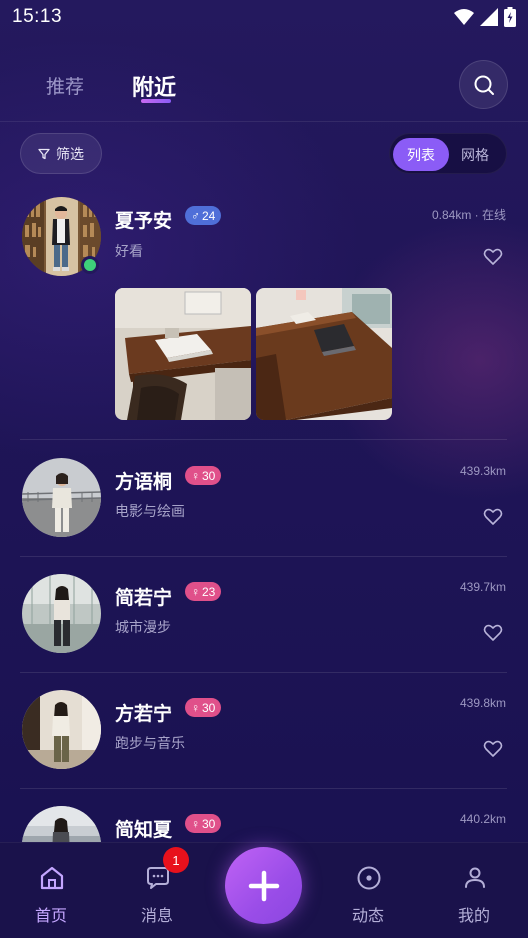 The width and height of the screenshot is (528, 938). I want to click on view-list-option: 列表, so click(421, 154).